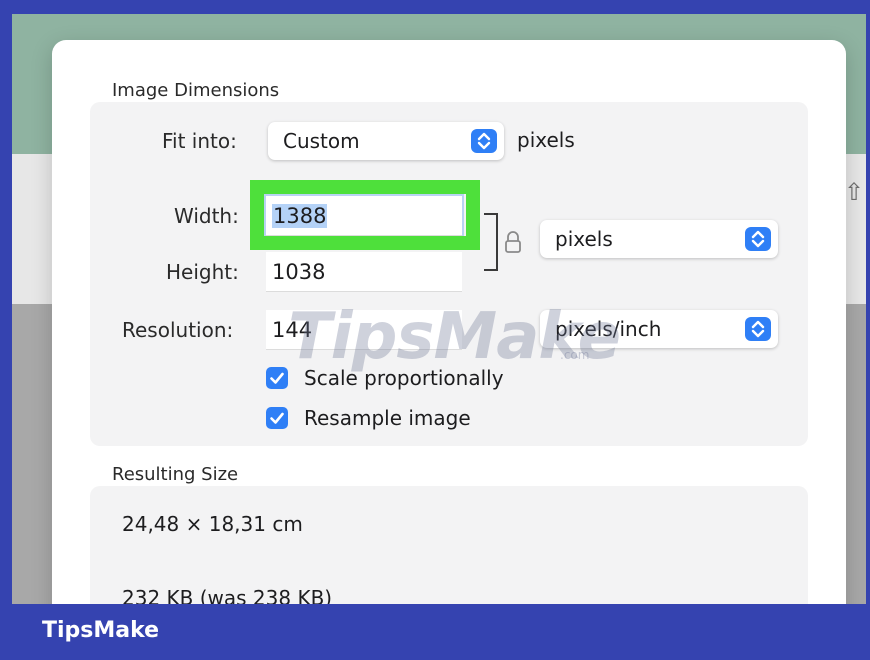 The image size is (870, 660). I want to click on height-field: 1038, so click(364, 272).